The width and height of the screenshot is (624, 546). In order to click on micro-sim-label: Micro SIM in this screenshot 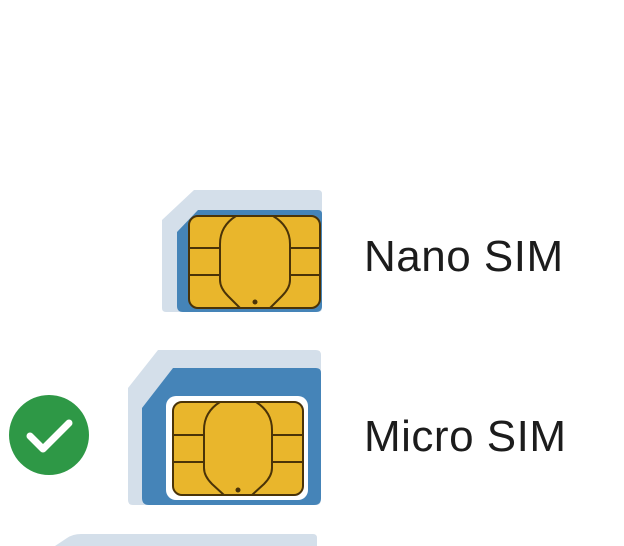, I will do `click(465, 436)`.